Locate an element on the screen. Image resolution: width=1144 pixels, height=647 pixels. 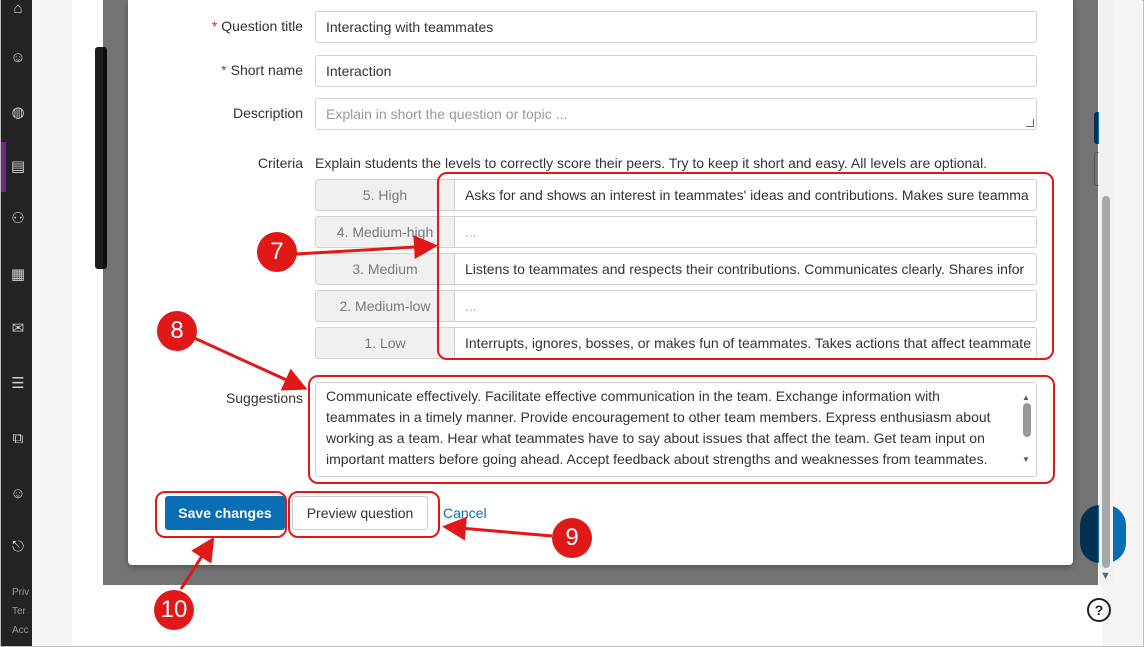
globe-icon: ◍ is located at coordinates (18, 113).